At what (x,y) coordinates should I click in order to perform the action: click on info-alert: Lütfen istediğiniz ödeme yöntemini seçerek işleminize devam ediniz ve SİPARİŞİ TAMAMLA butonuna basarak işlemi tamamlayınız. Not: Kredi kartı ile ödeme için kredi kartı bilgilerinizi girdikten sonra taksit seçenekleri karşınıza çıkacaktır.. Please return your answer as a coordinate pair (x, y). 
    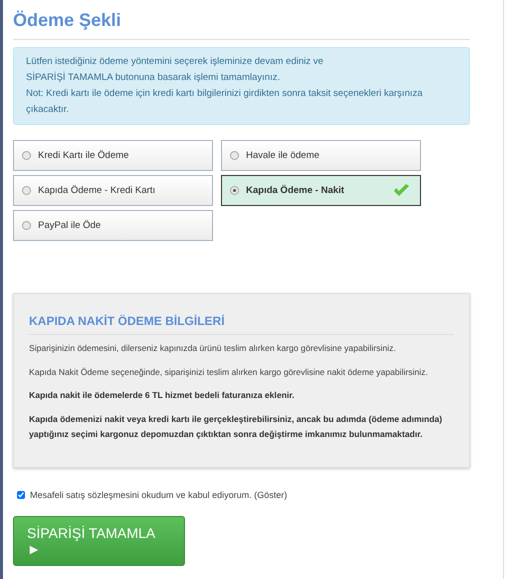
    Looking at the image, I should click on (241, 86).